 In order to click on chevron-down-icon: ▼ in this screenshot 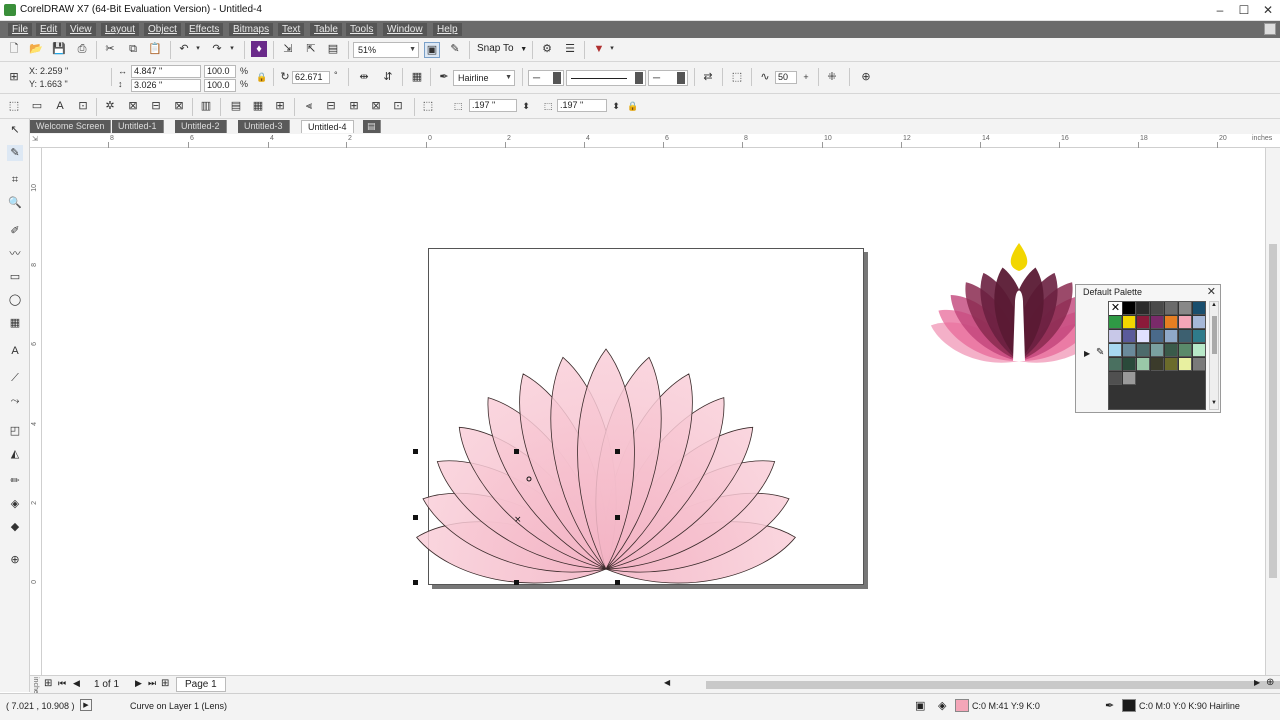, I will do `click(1214, 403)`.